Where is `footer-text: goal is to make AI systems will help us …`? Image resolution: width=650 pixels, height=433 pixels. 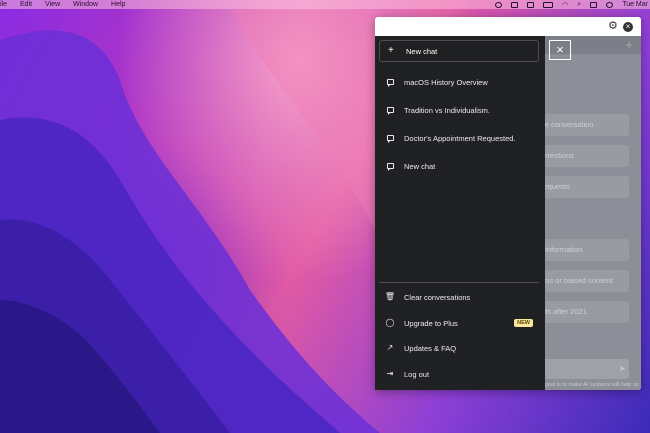 footer-text: goal is to make AI systems will help us … is located at coordinates (592, 386).